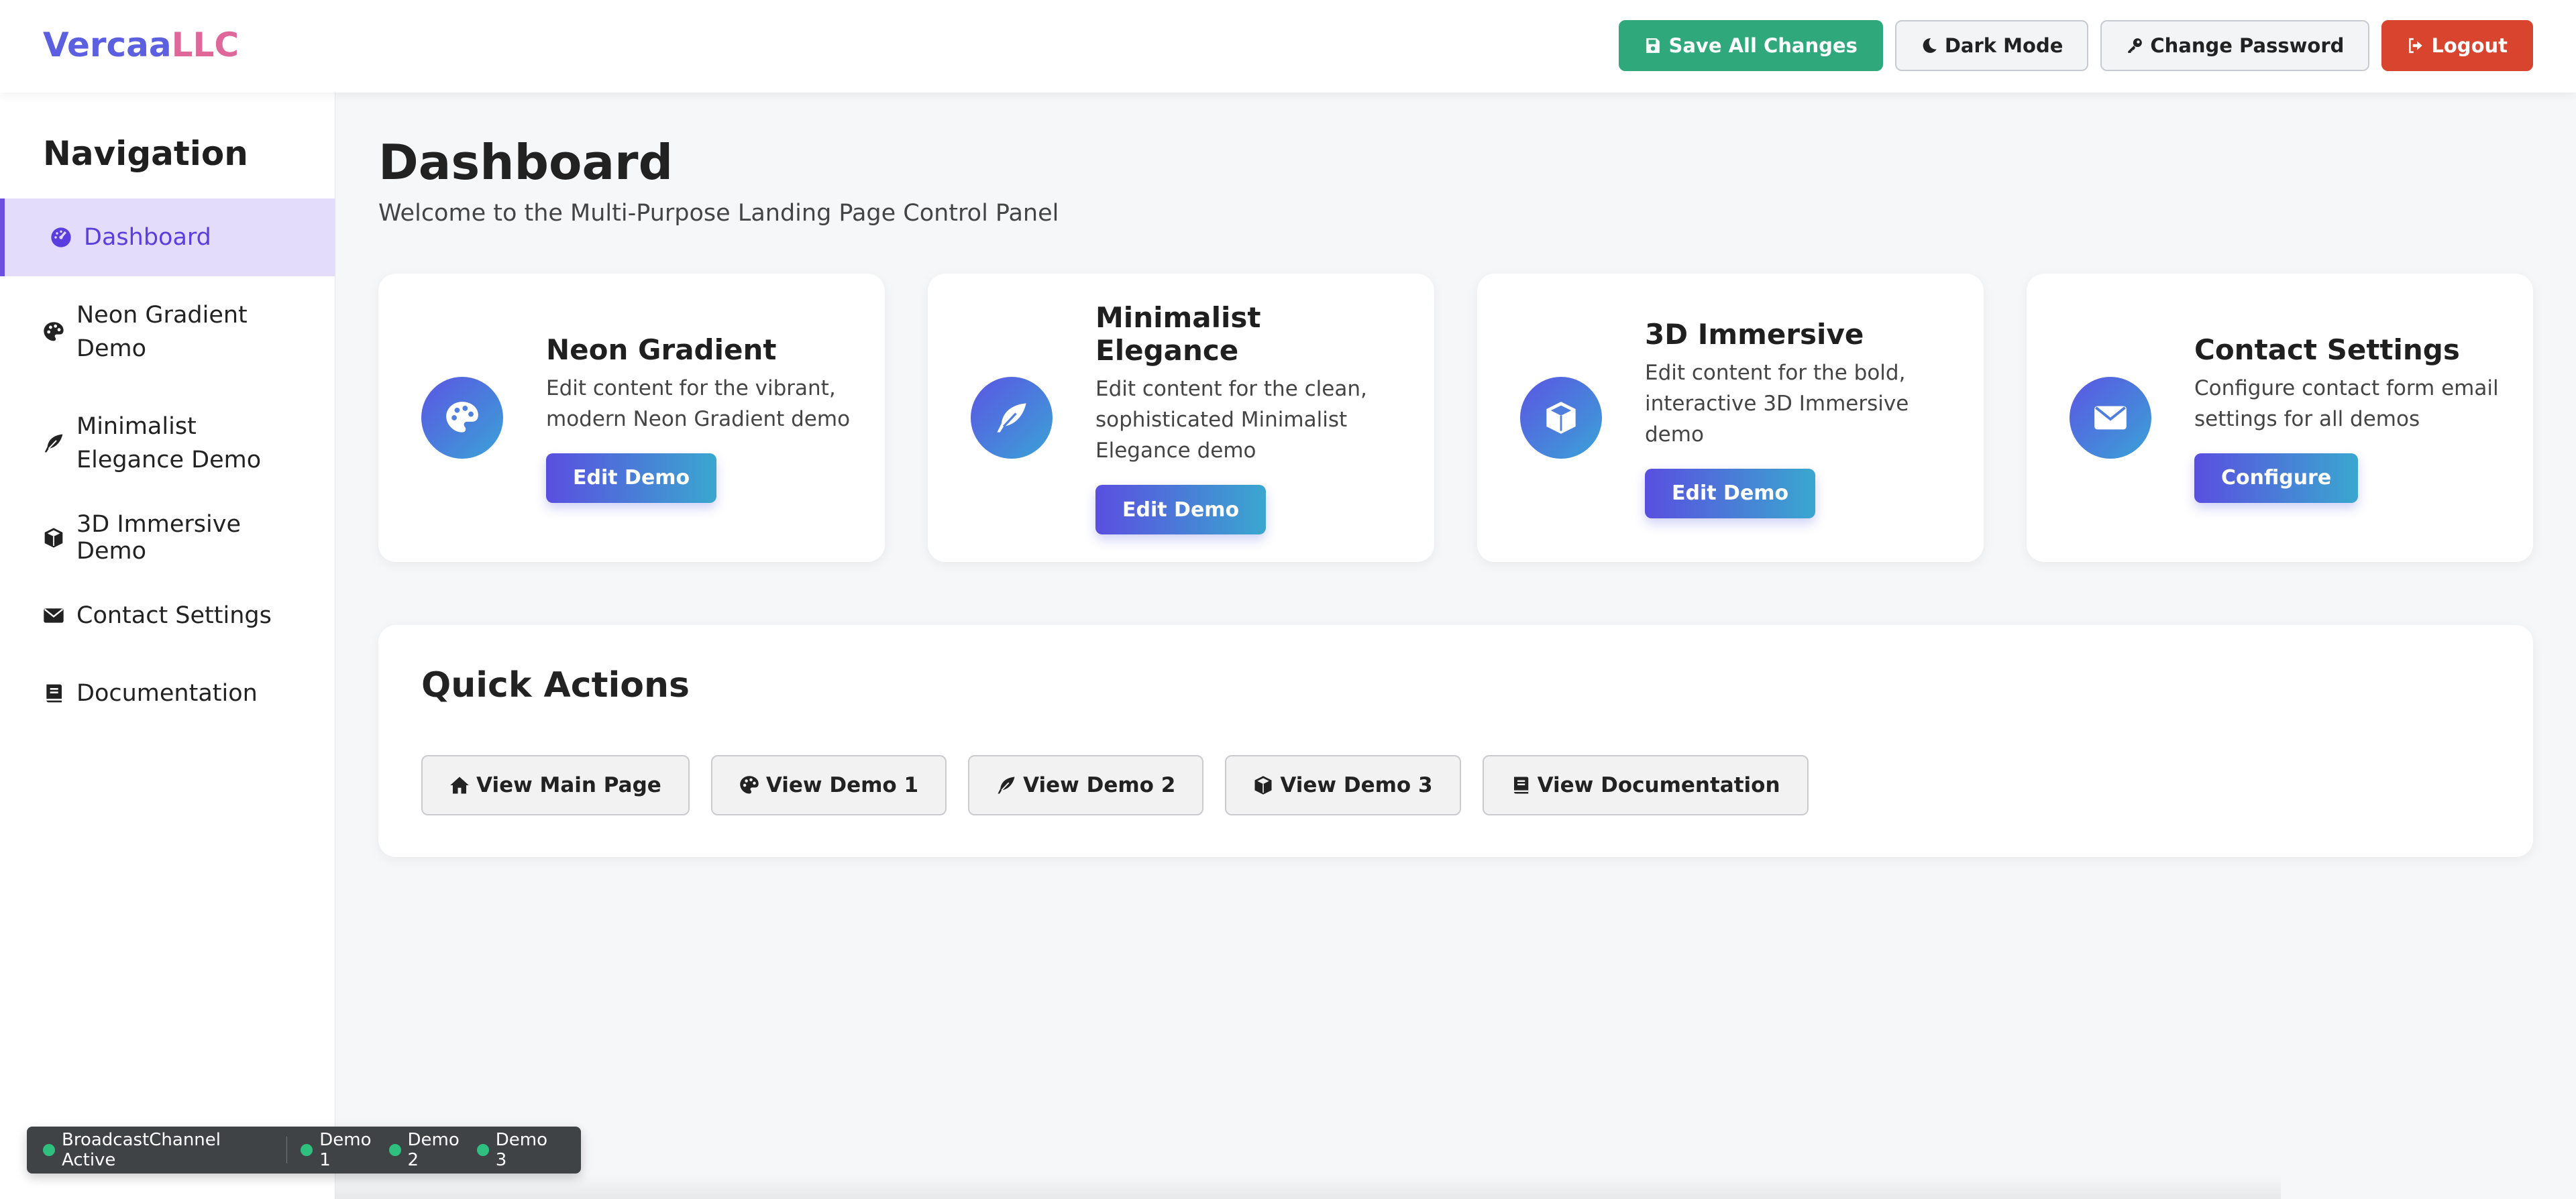 The image size is (2576, 1199). What do you see at coordinates (1343, 785) in the screenshot?
I see `view-demo-3-button: View Demo 3` at bounding box center [1343, 785].